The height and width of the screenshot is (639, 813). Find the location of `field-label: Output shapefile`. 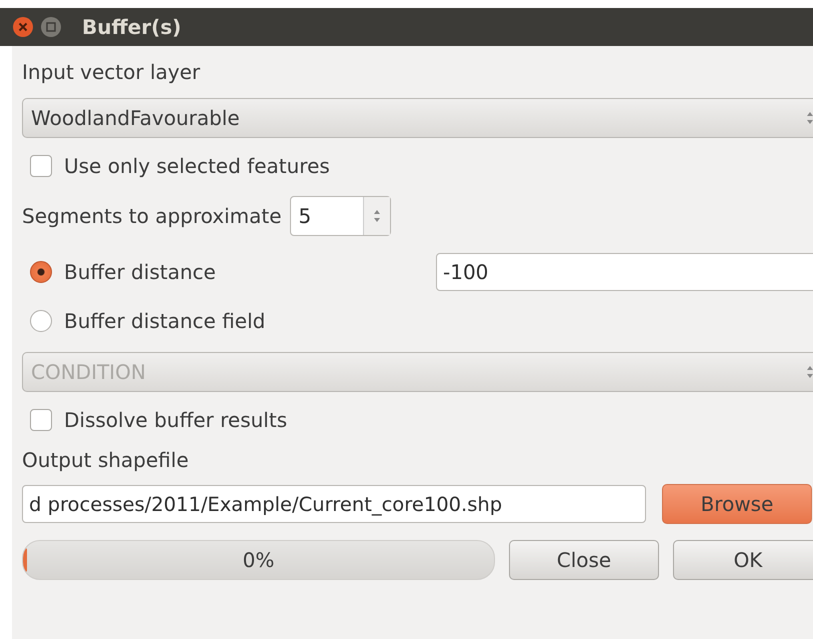

field-label: Output shapefile is located at coordinates (106, 460).